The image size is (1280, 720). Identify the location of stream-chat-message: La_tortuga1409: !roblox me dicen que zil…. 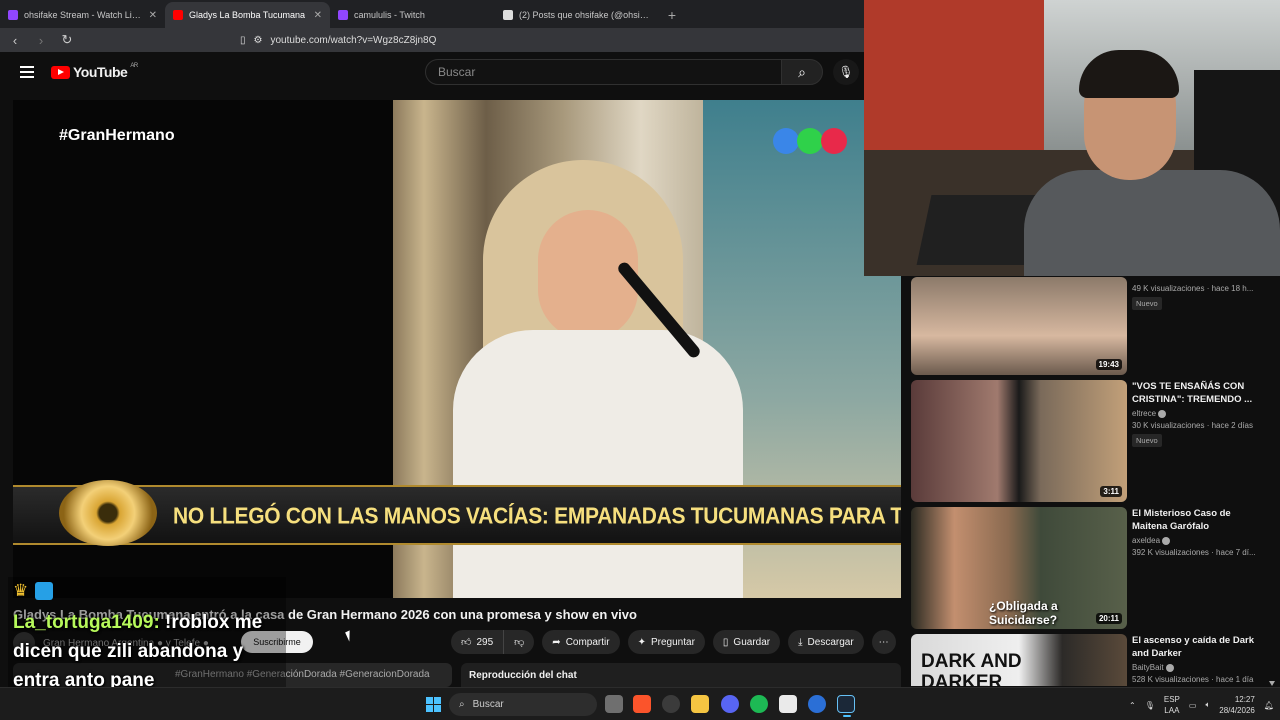
(150, 651).